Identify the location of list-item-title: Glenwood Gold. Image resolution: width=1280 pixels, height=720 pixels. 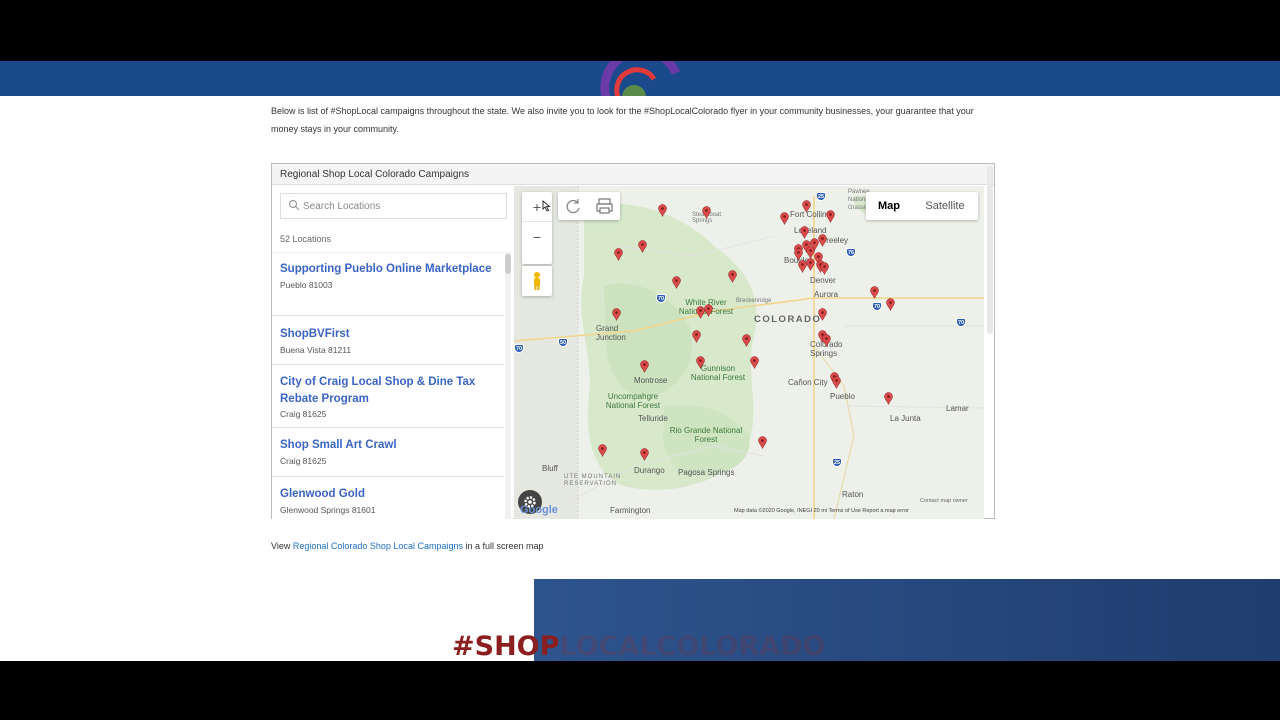
(388, 494).